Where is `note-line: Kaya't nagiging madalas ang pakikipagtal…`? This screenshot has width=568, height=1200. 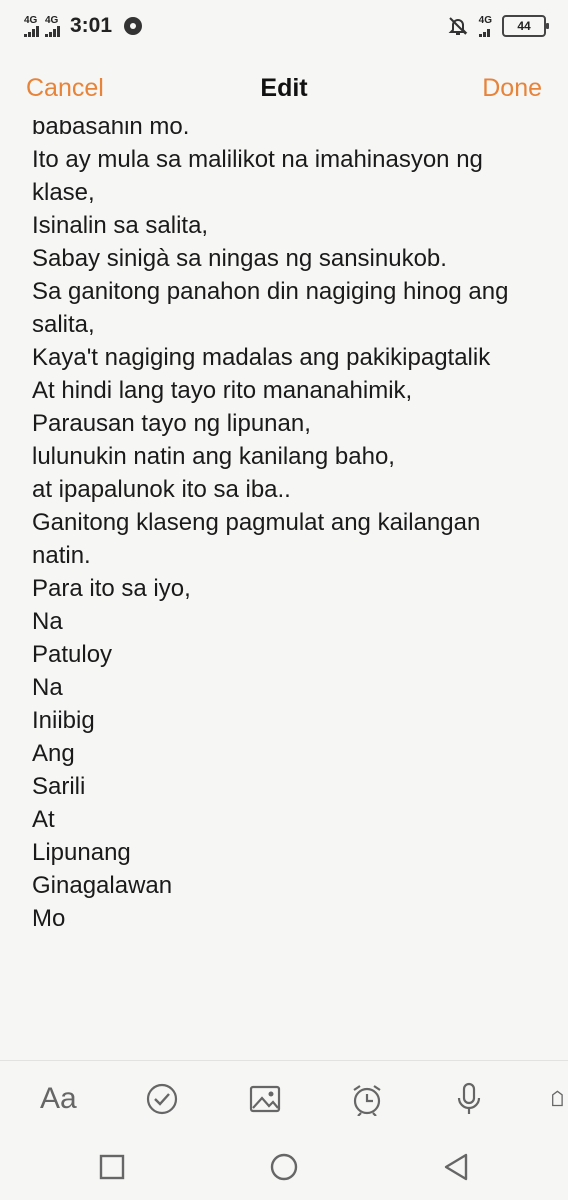 note-line: Kaya't nagiging madalas ang pakikipagtal… is located at coordinates (261, 357).